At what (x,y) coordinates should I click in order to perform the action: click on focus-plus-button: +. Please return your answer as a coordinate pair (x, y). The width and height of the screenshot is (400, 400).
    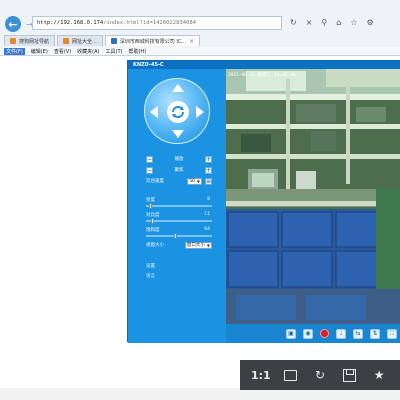
    Looking at the image, I should click on (208, 170).